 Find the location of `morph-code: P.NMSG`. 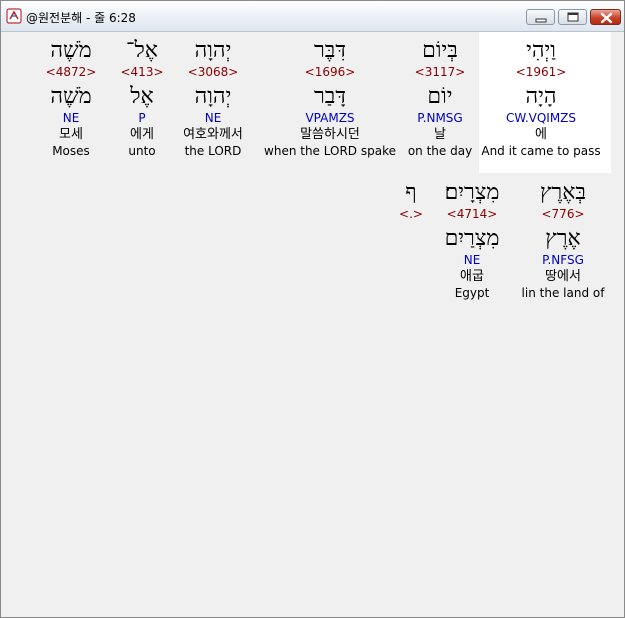

morph-code: P.NMSG is located at coordinates (440, 118).